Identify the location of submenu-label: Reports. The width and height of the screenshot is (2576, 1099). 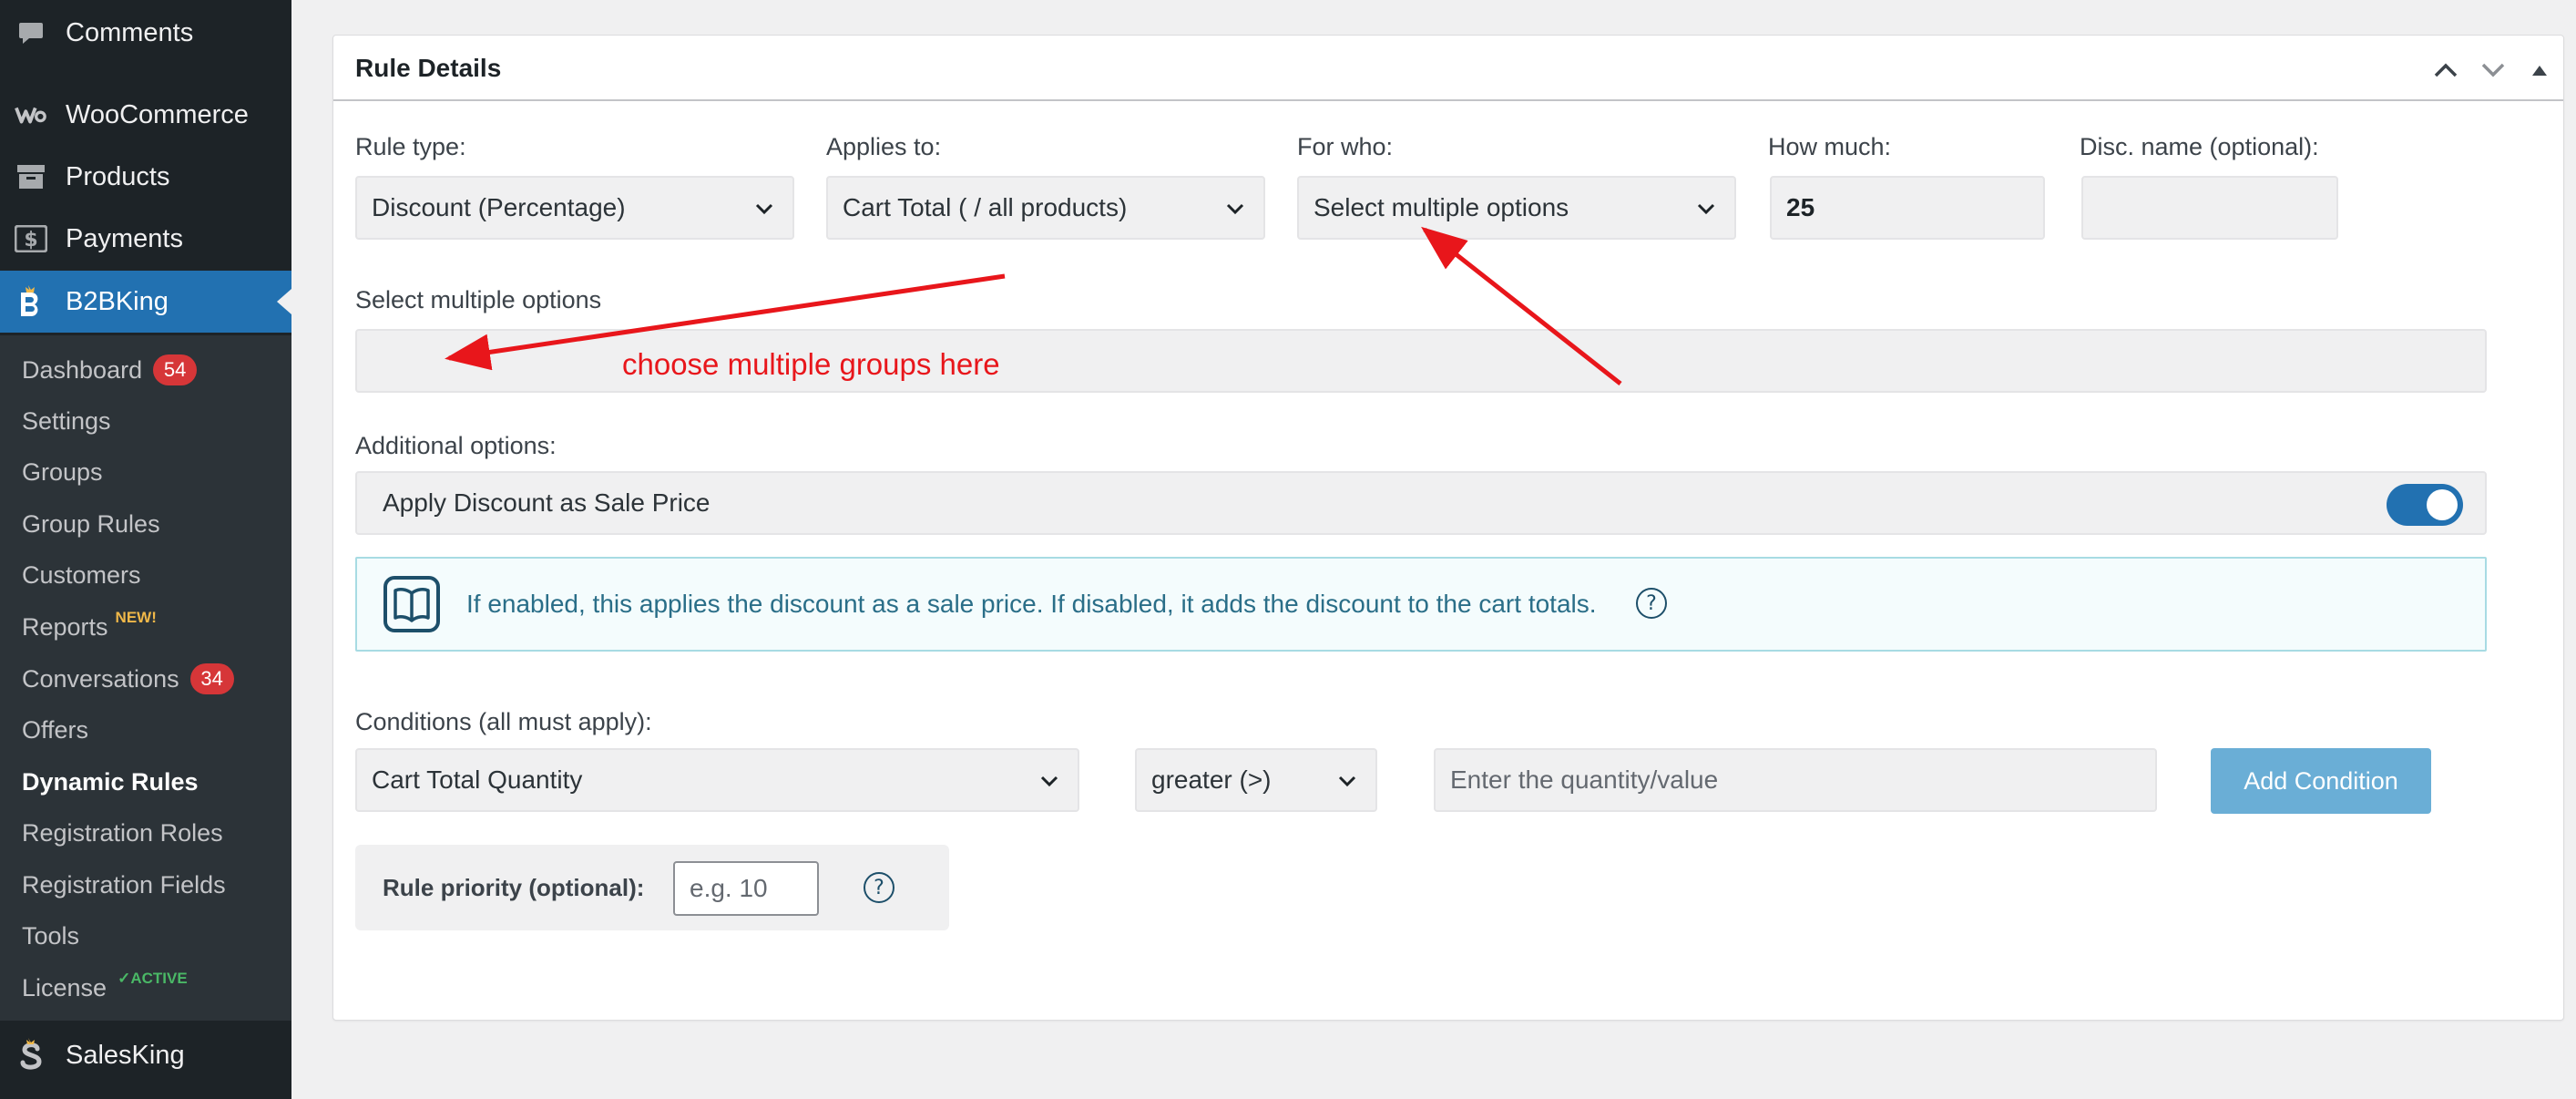
(65, 627).